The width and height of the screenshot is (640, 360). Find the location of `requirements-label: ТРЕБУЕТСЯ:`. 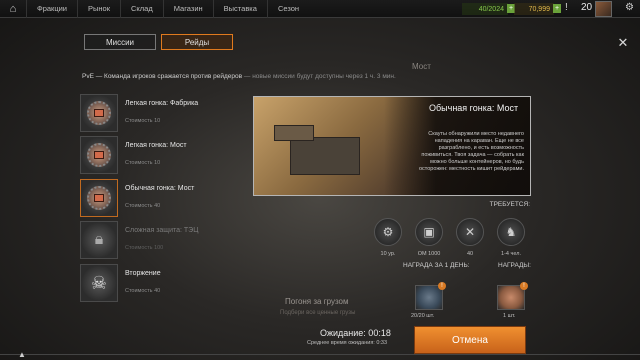

requirements-label: ТРЕБУЕТСЯ: is located at coordinates (509, 204).